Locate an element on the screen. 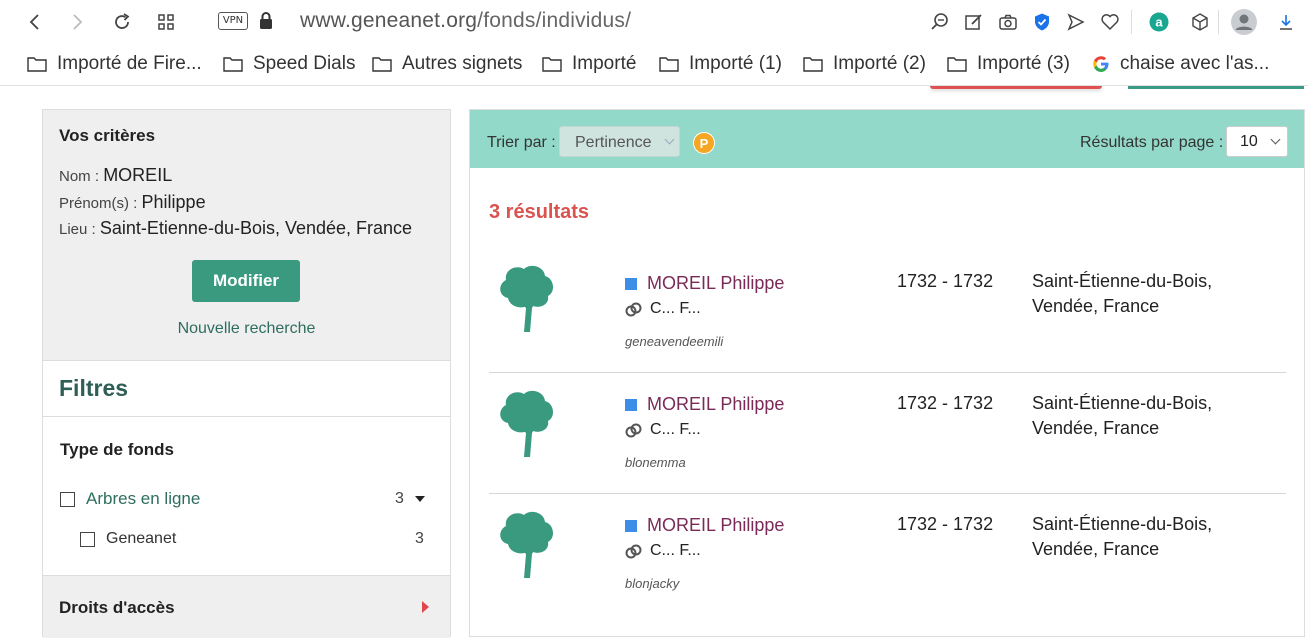 The height and width of the screenshot is (638, 1308). shield-icon is located at coordinates (1042, 22).